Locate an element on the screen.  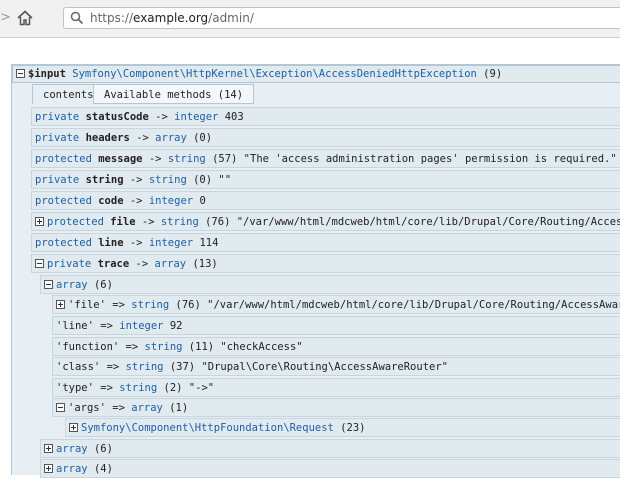
trace-function-row: 'function' => string (11) "checkAccess" is located at coordinates (336, 346).